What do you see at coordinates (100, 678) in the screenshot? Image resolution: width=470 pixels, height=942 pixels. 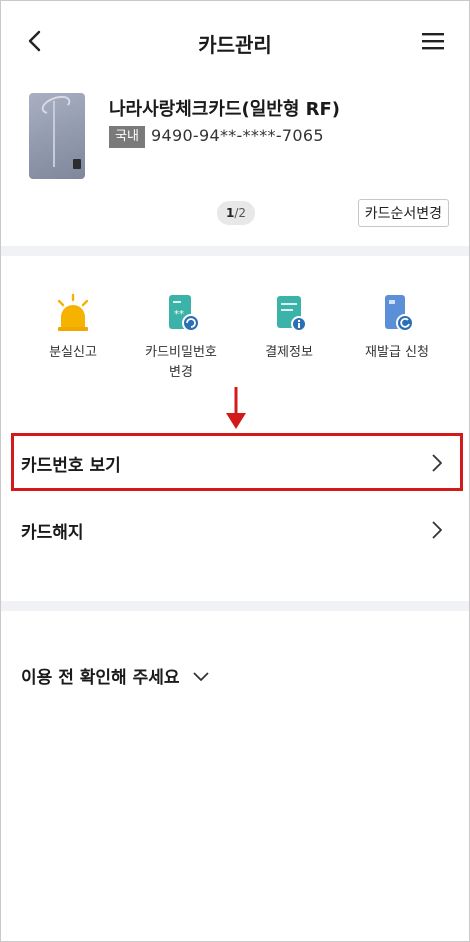 I see `notice-label: 이용 전 확인해 주세요` at bounding box center [100, 678].